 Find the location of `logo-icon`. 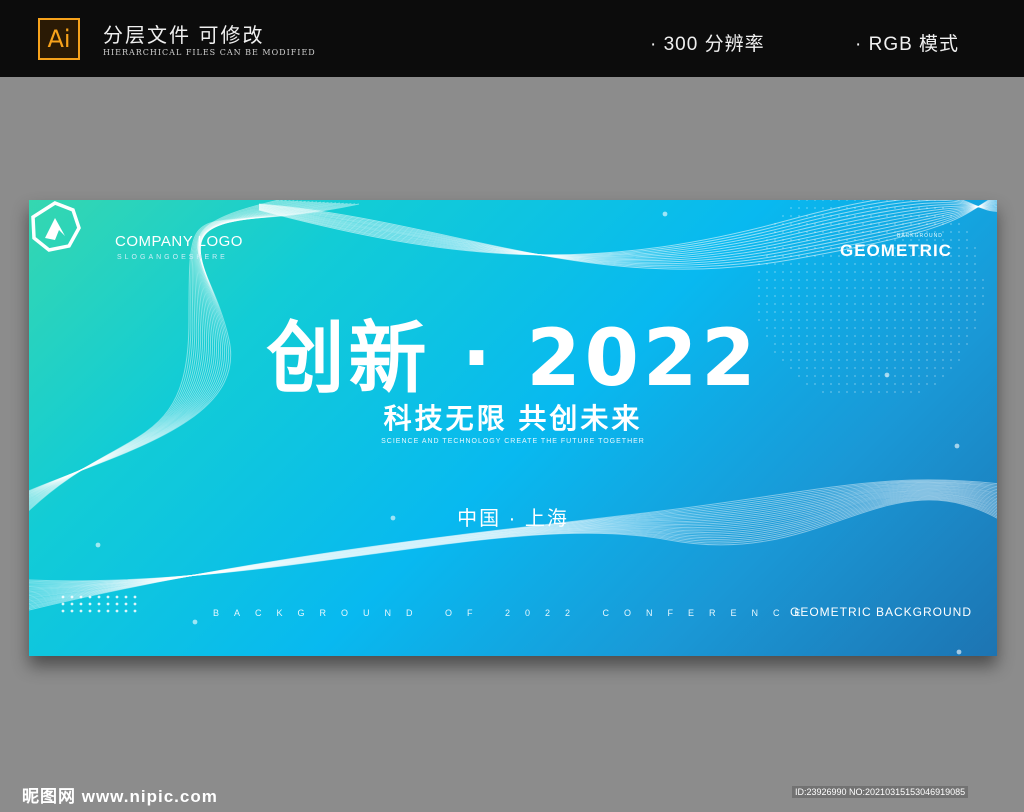

logo-icon is located at coordinates (56, 226).